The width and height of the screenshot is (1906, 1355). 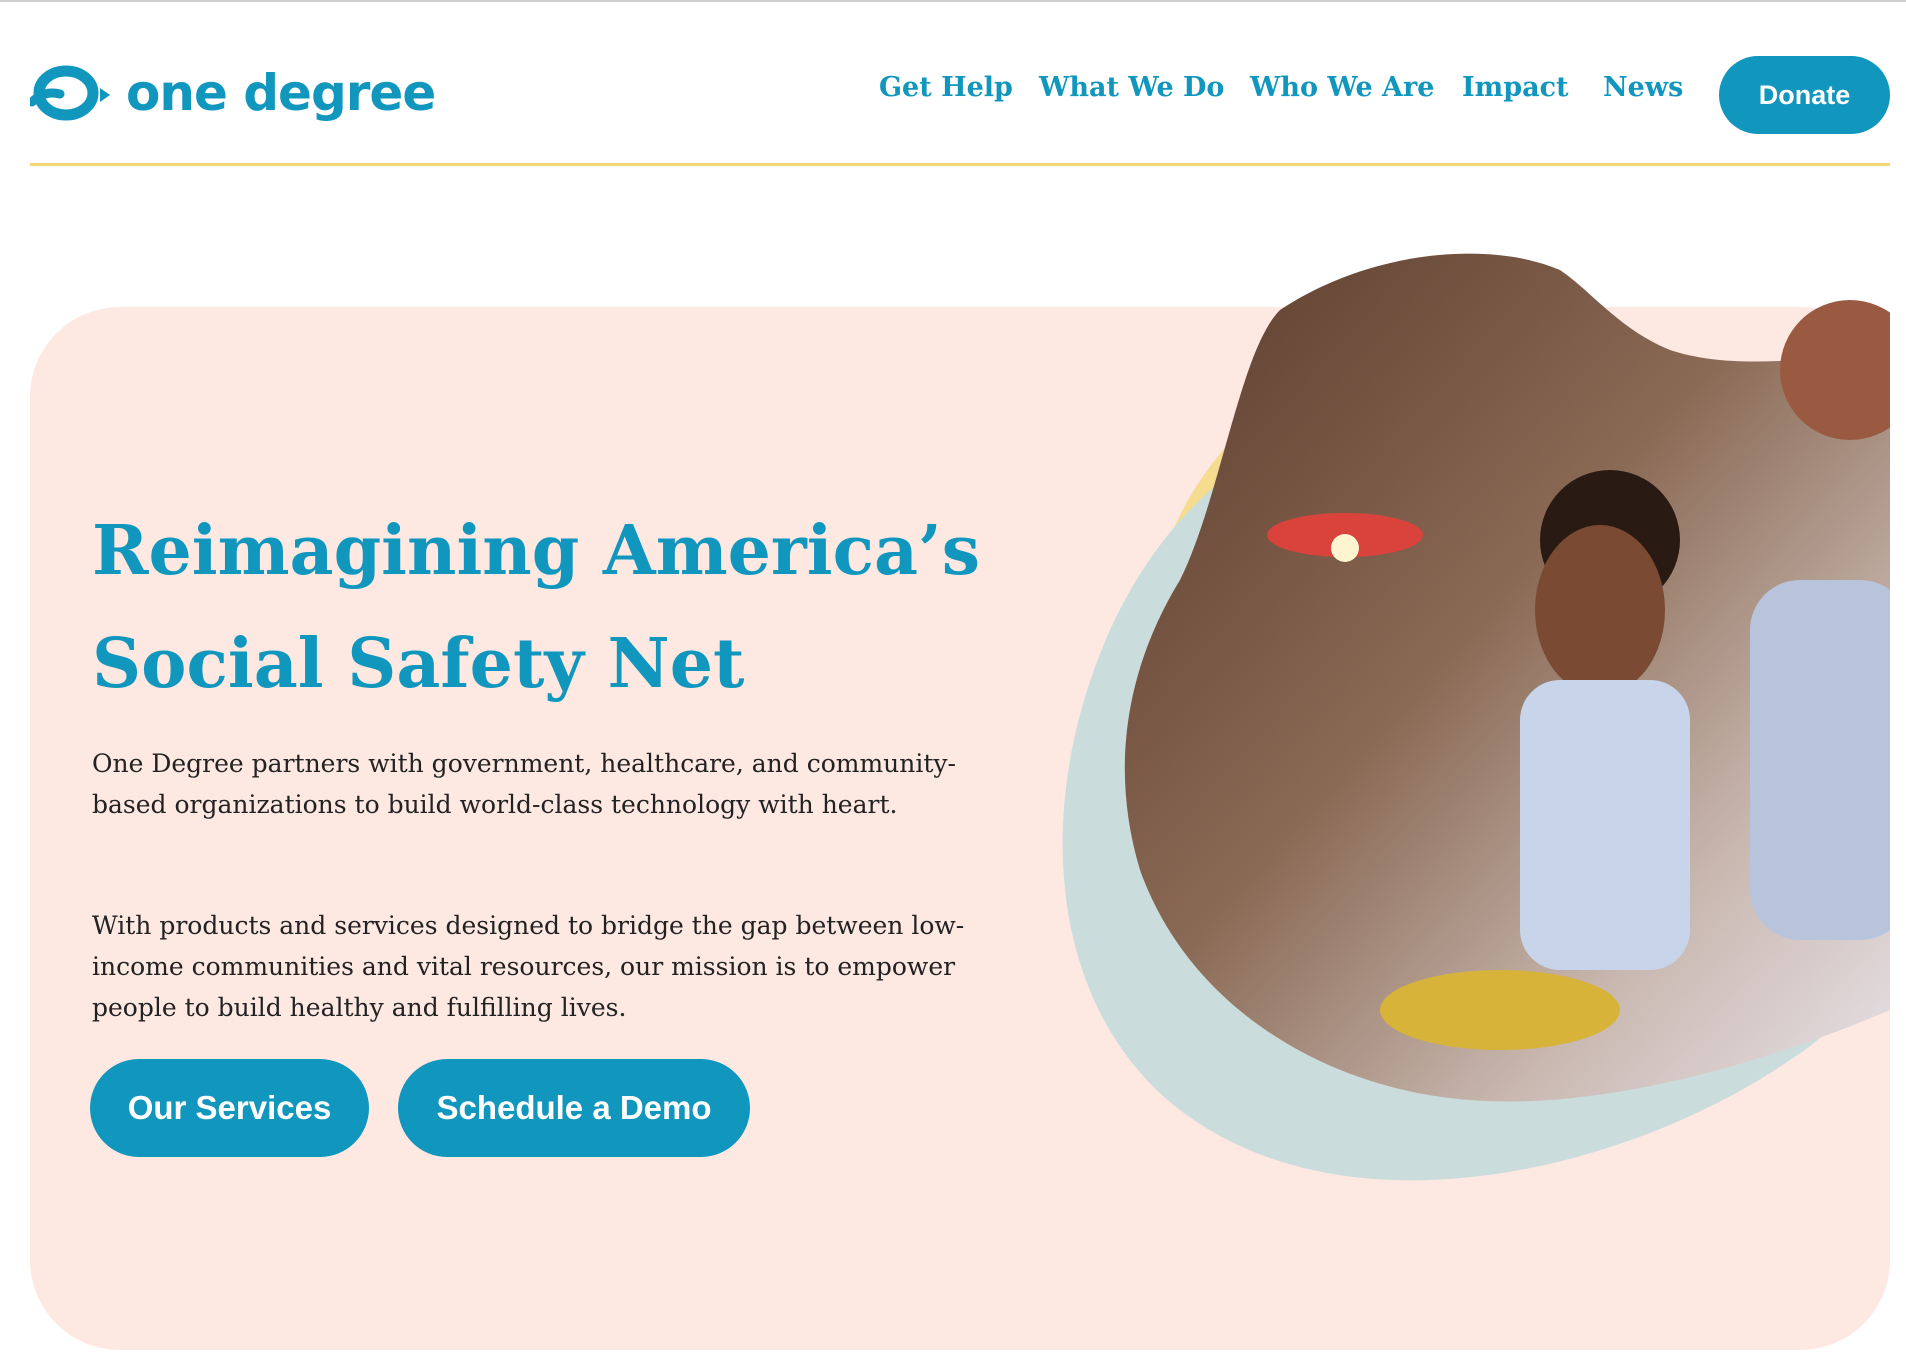 I want to click on nav-impact: Impact, so click(x=1515, y=87).